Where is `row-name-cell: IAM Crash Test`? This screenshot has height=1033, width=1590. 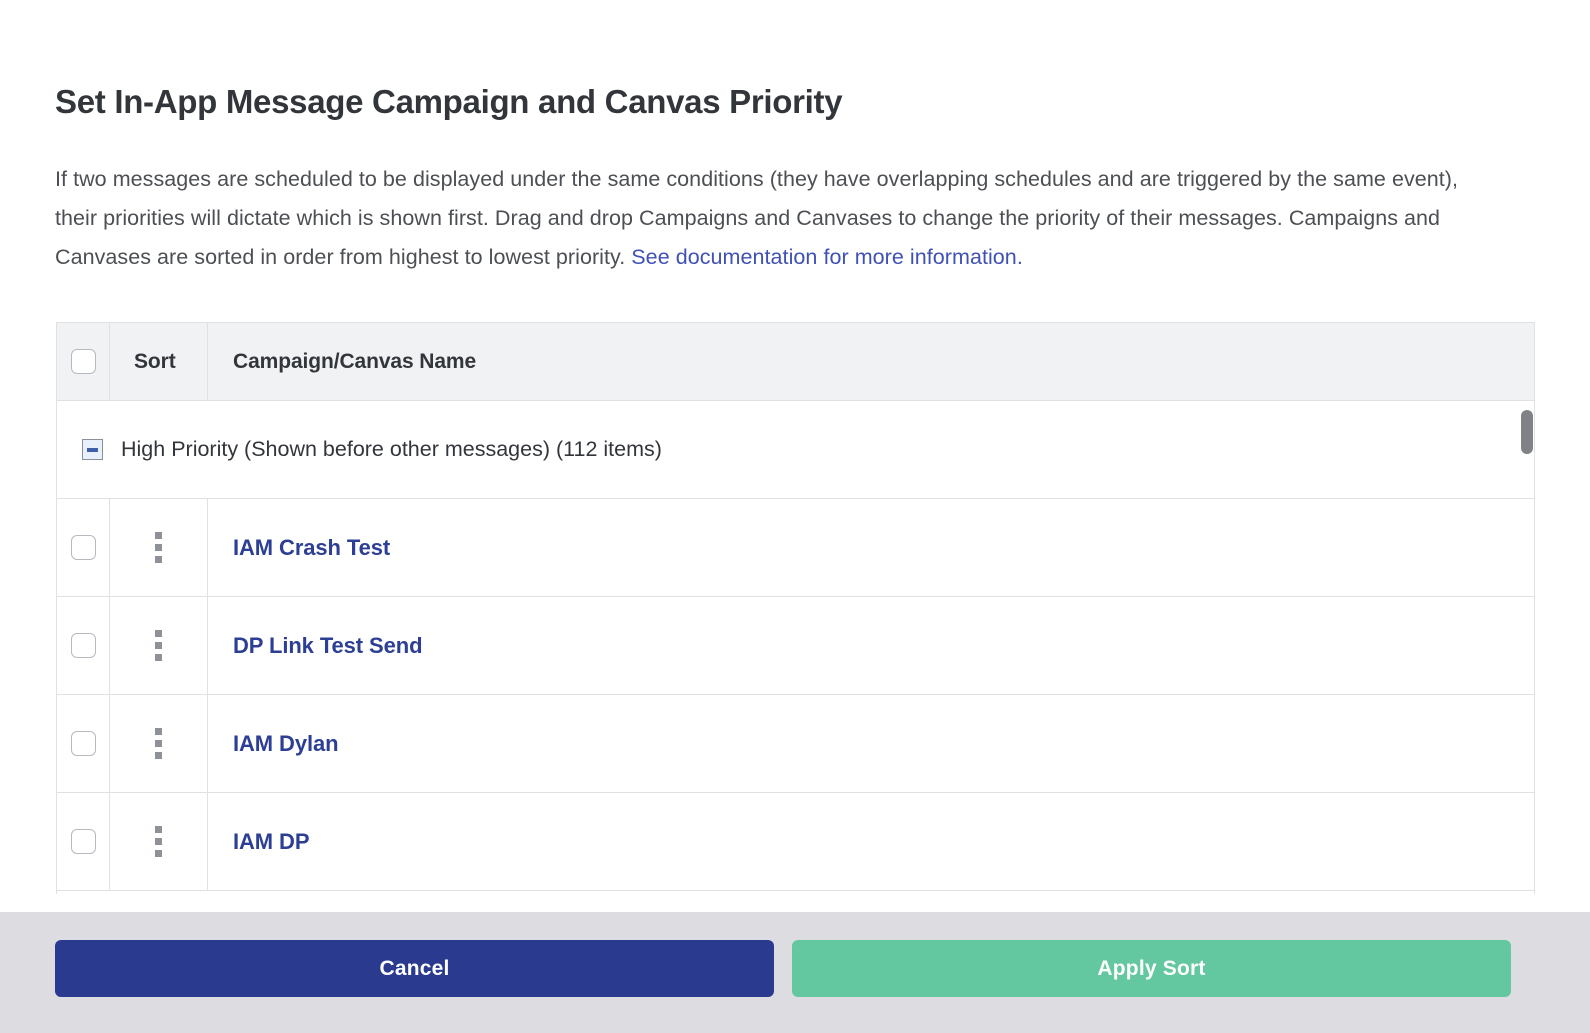 row-name-cell: IAM Crash Test is located at coordinates (871, 547).